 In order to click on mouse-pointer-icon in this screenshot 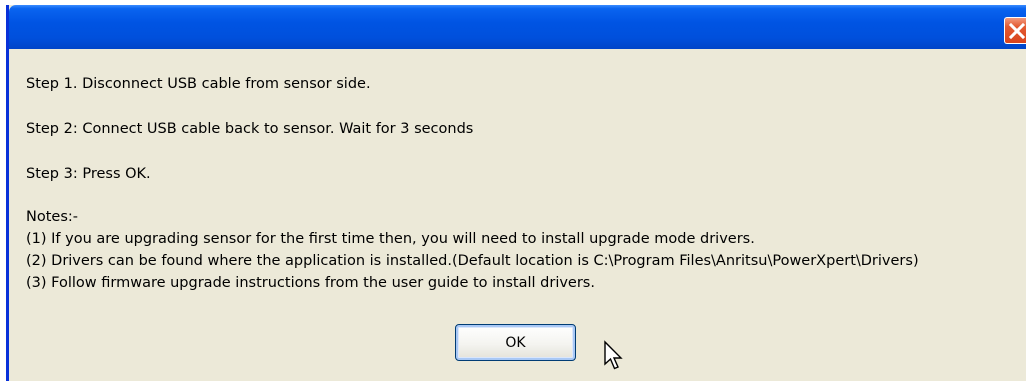, I will do `click(613, 355)`.